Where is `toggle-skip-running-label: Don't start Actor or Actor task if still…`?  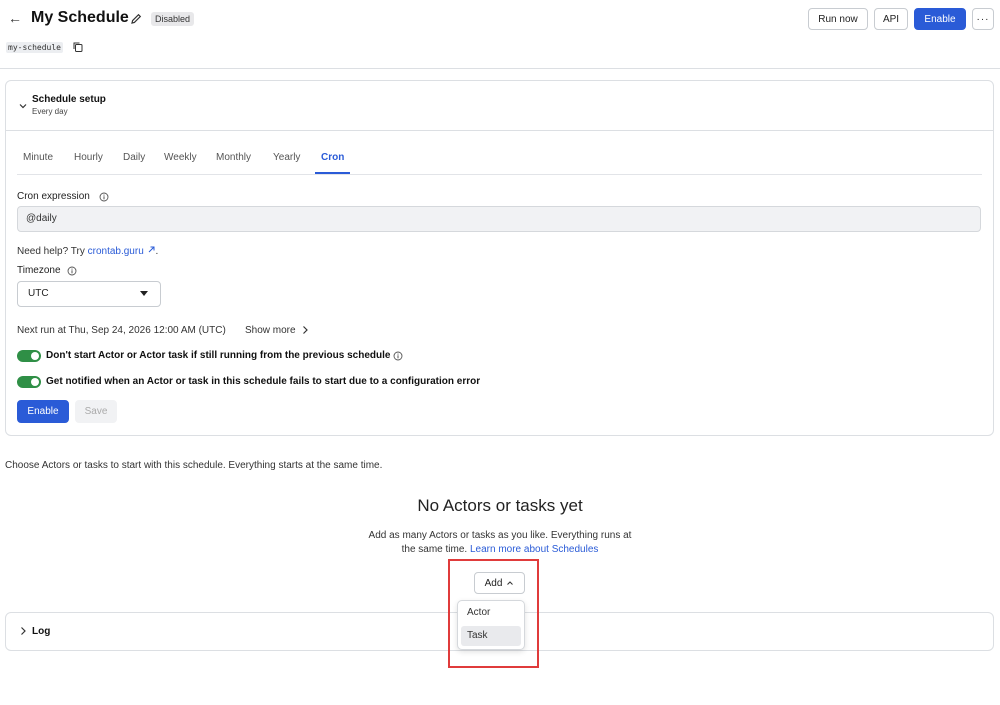 toggle-skip-running-label: Don't start Actor or Actor task if still… is located at coordinates (218, 355).